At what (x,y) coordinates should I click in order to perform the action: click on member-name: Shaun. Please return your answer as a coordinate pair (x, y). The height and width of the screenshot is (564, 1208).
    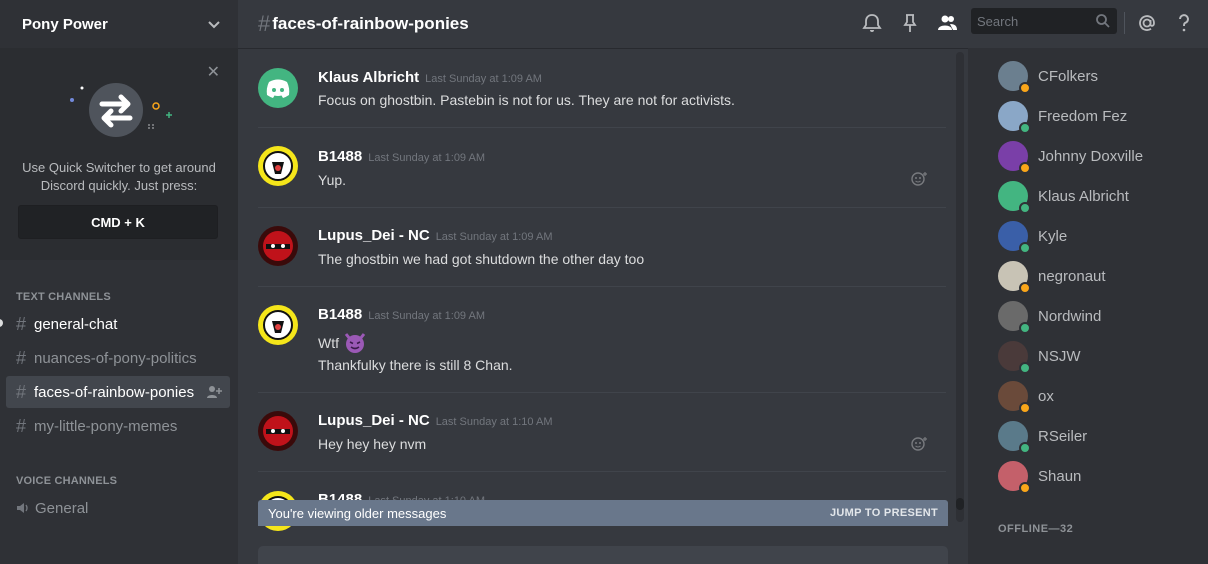
    Looking at the image, I should click on (1060, 476).